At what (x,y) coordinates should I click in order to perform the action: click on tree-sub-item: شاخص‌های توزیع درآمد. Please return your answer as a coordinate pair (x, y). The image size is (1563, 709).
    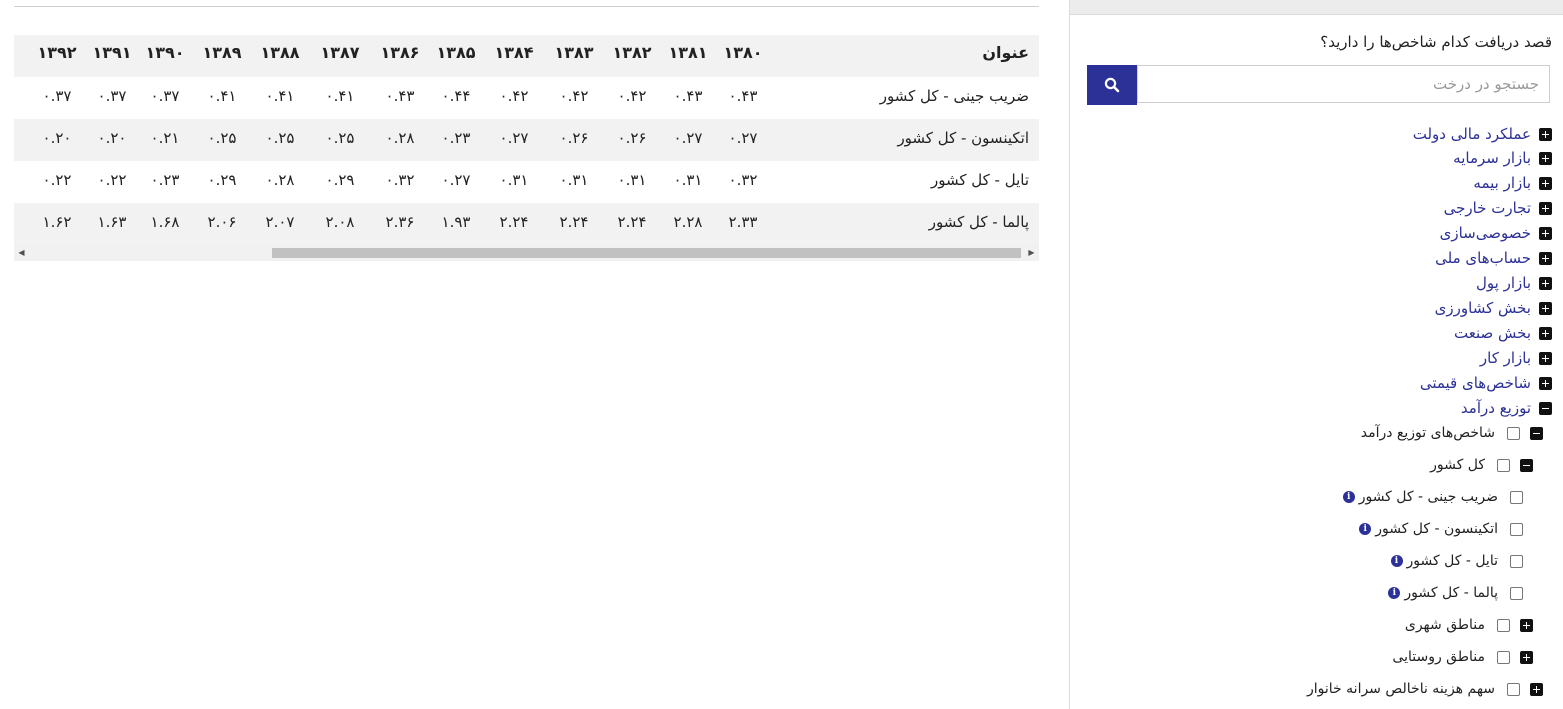
    Looking at the image, I should click on (1452, 433).